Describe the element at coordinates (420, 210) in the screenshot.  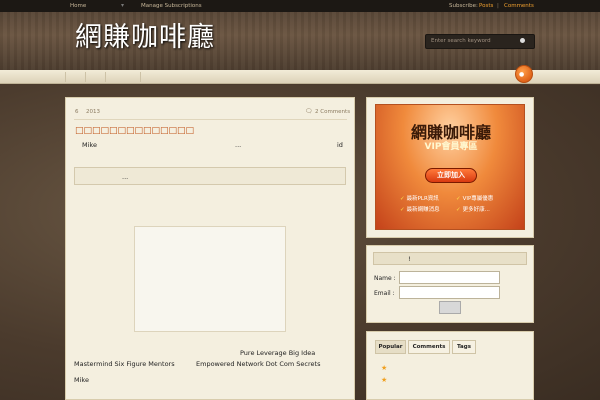
I see `vip-feature: ✓ 最新網賺消息` at that location.